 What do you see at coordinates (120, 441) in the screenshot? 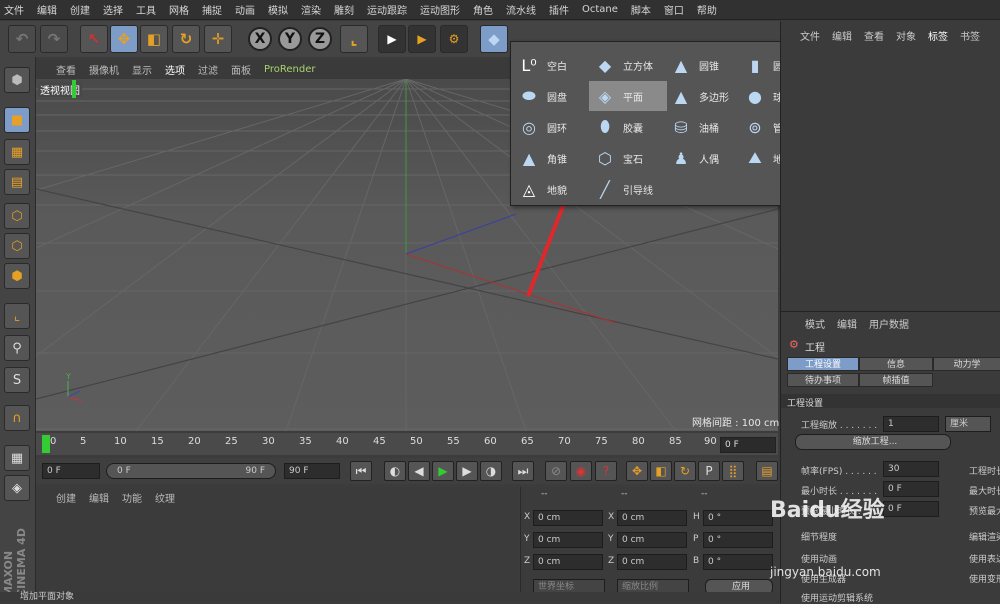
I see `tick-label: 10` at bounding box center [120, 441].